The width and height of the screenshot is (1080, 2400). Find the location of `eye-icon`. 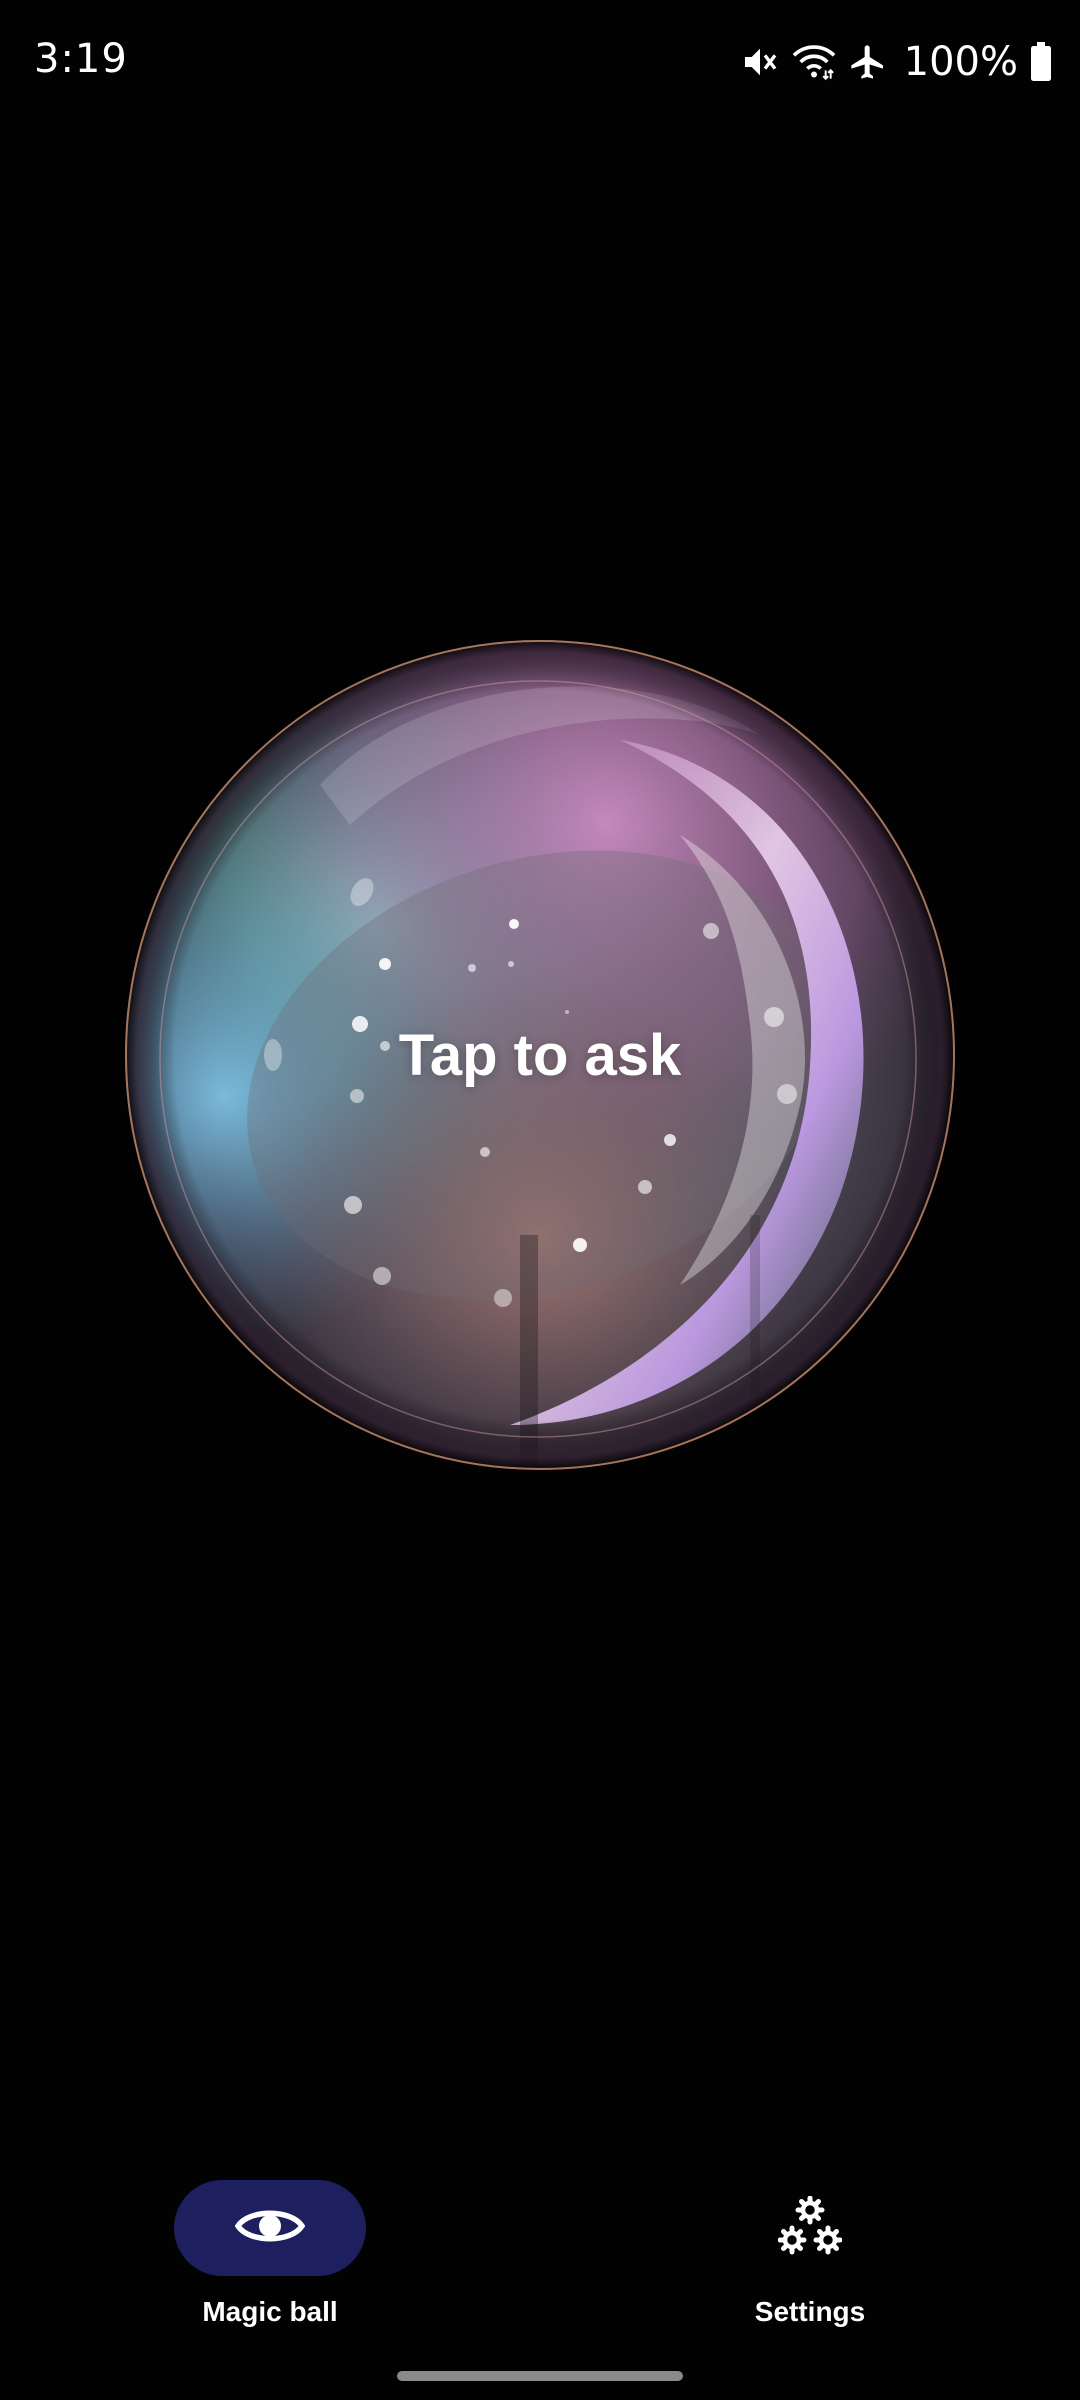

eye-icon is located at coordinates (270, 2228).